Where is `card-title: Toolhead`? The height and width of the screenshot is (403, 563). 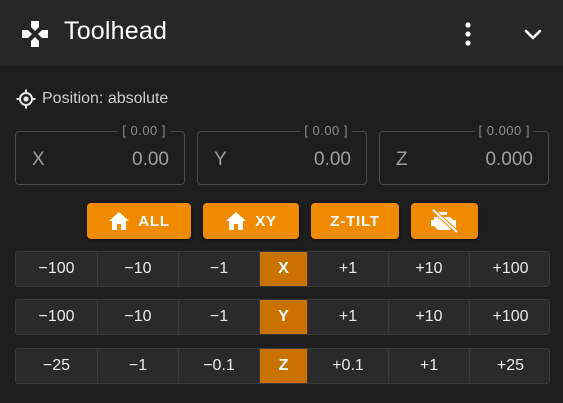
card-title: Toolhead is located at coordinates (116, 31).